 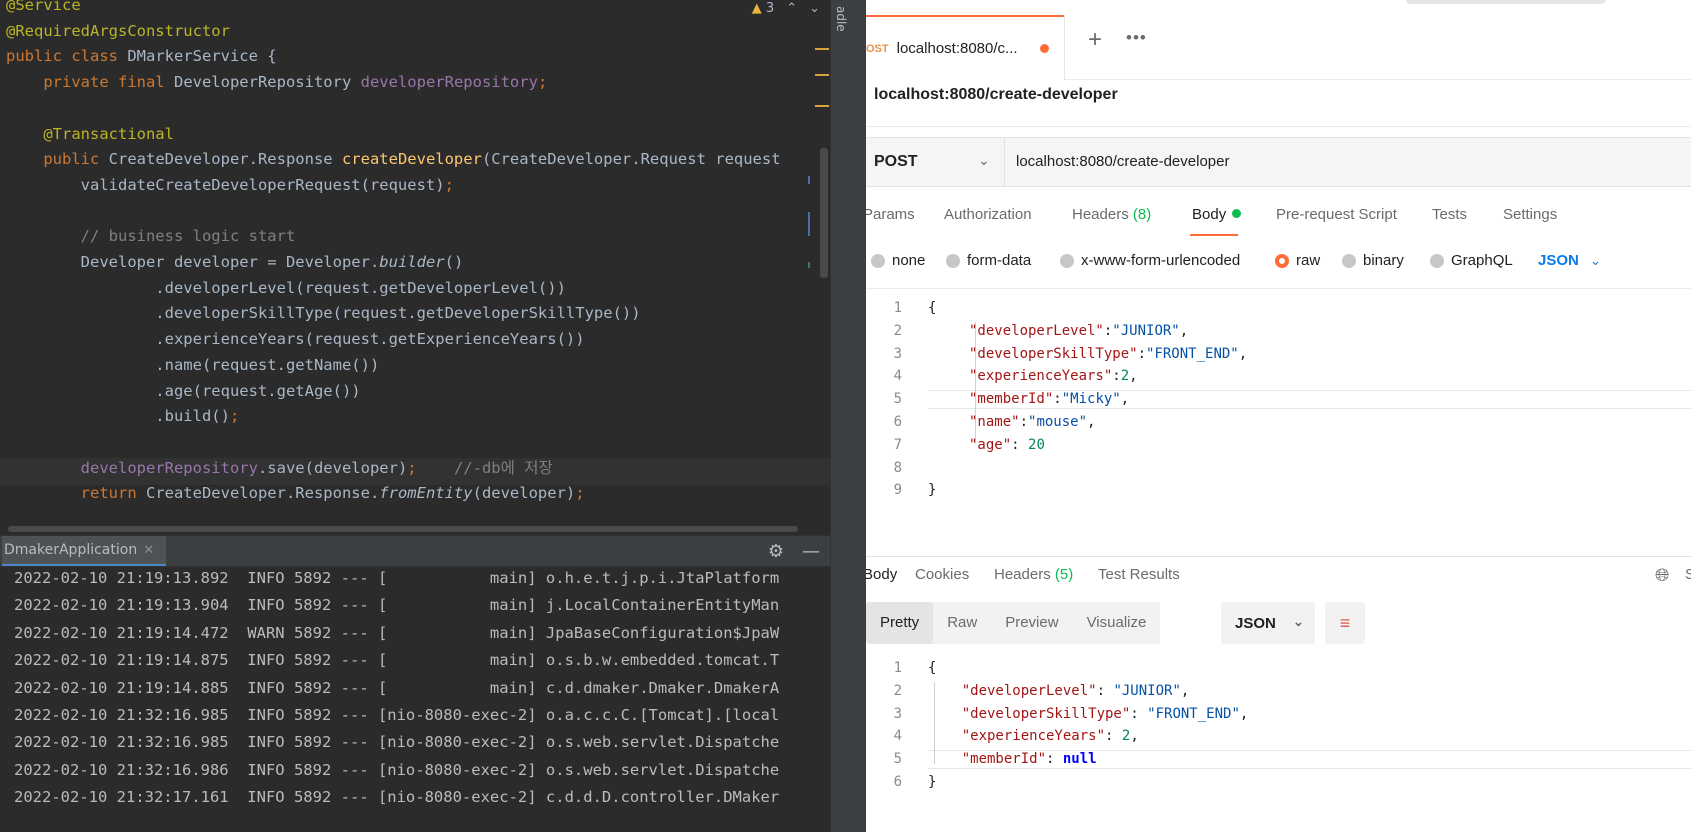 I want to click on code-token: "JUNIOR", so click(x=1147, y=690).